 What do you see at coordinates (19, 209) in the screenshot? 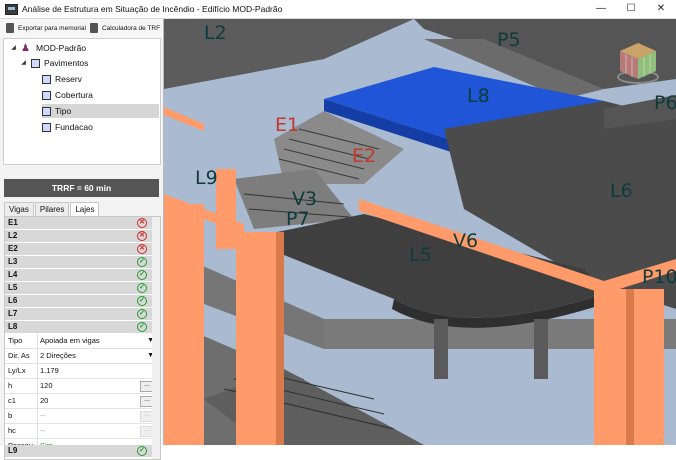
I see `tab-vigas: Vigas` at bounding box center [19, 209].